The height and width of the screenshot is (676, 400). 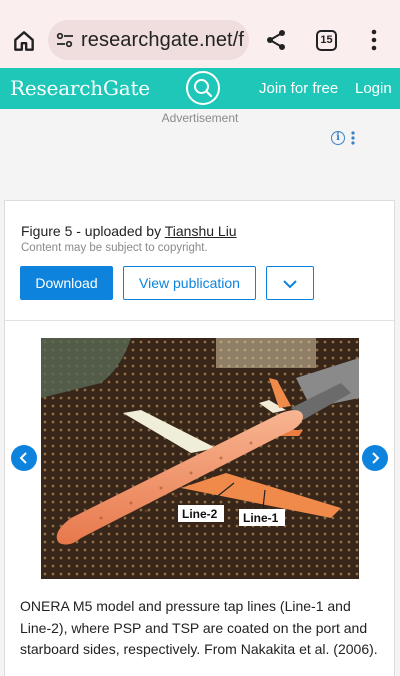 I want to click on next-figure-button, so click(x=375, y=458).